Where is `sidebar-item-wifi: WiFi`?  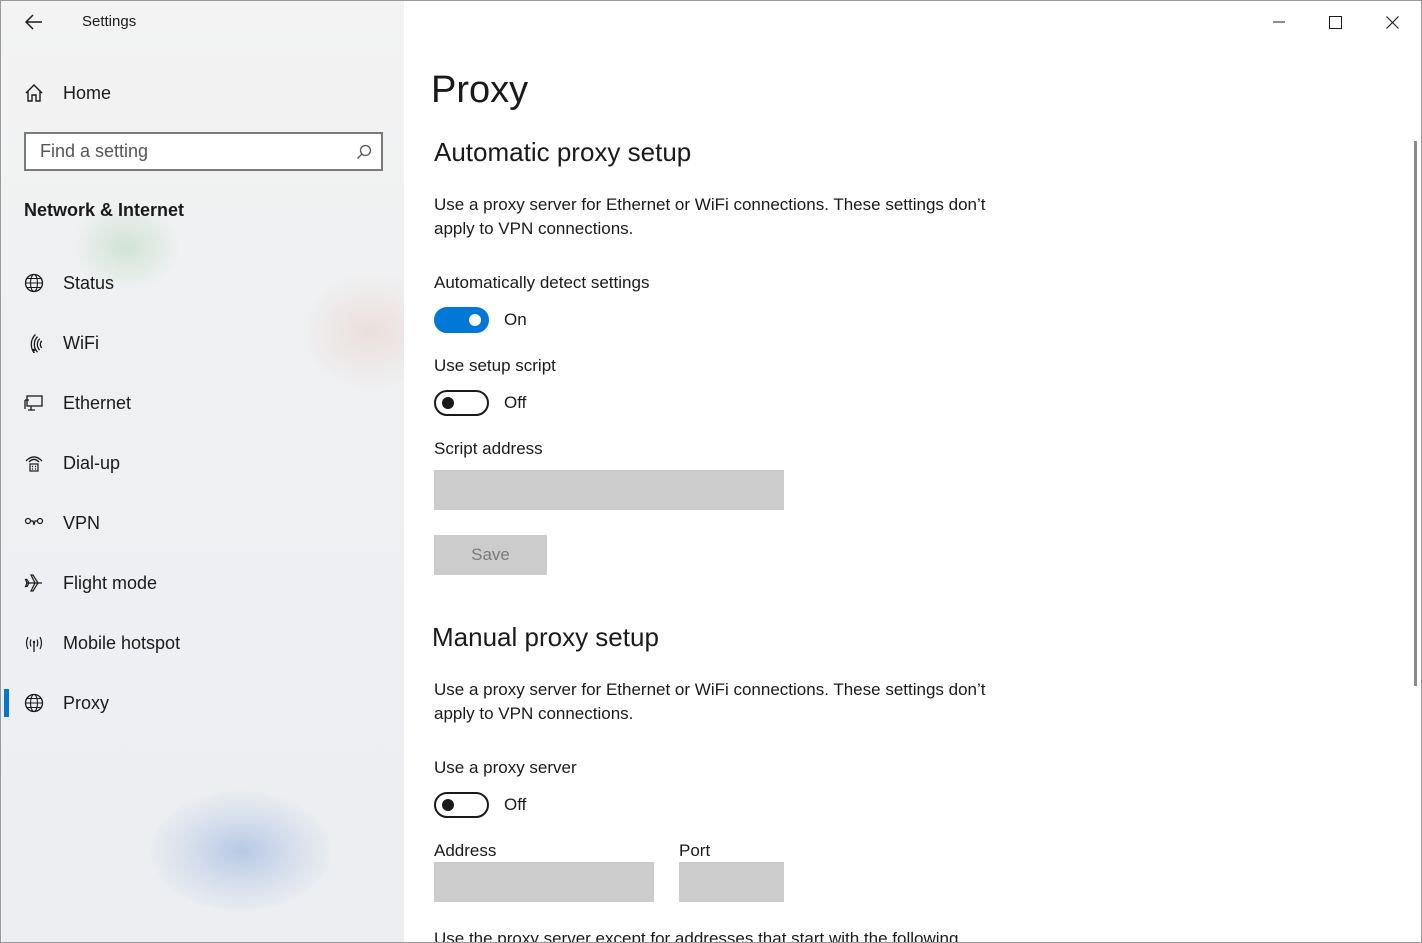
sidebar-item-wifi: WiFi is located at coordinates (202, 343).